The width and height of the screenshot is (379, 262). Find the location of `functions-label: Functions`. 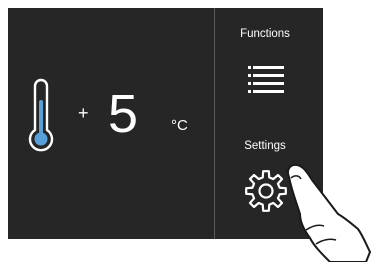

functions-label: Functions is located at coordinates (265, 34).